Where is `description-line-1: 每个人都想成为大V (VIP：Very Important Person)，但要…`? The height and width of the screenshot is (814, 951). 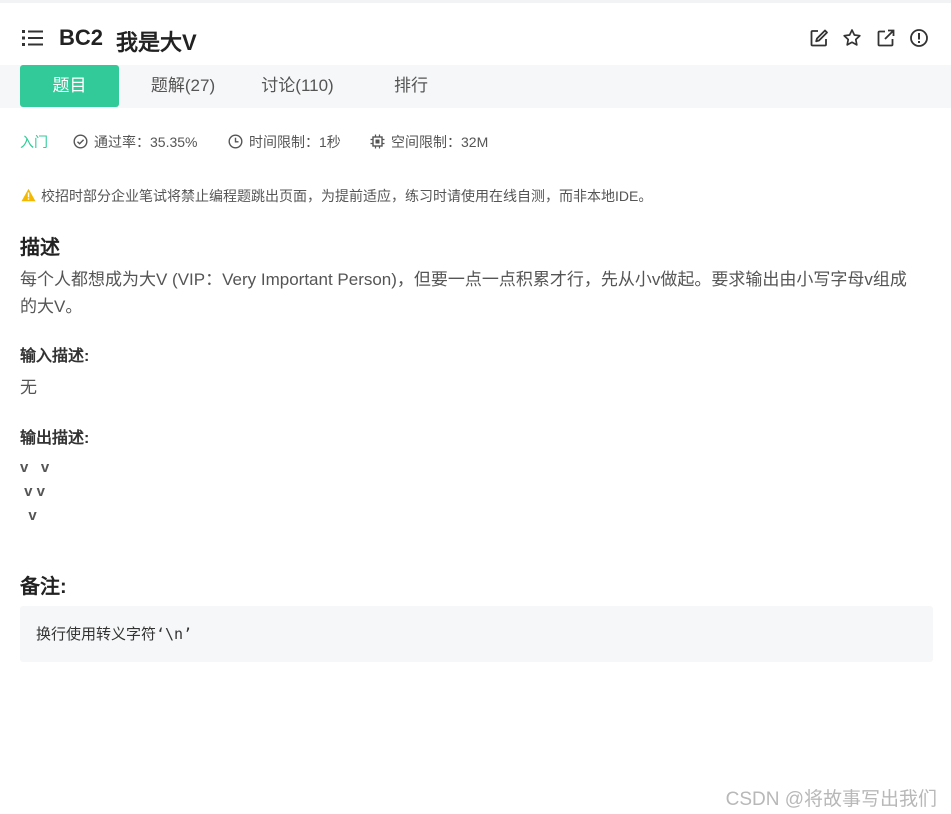
description-line-1: 每个人都想成为大V (VIP：Very Important Person)，但要… is located at coordinates (463, 279).